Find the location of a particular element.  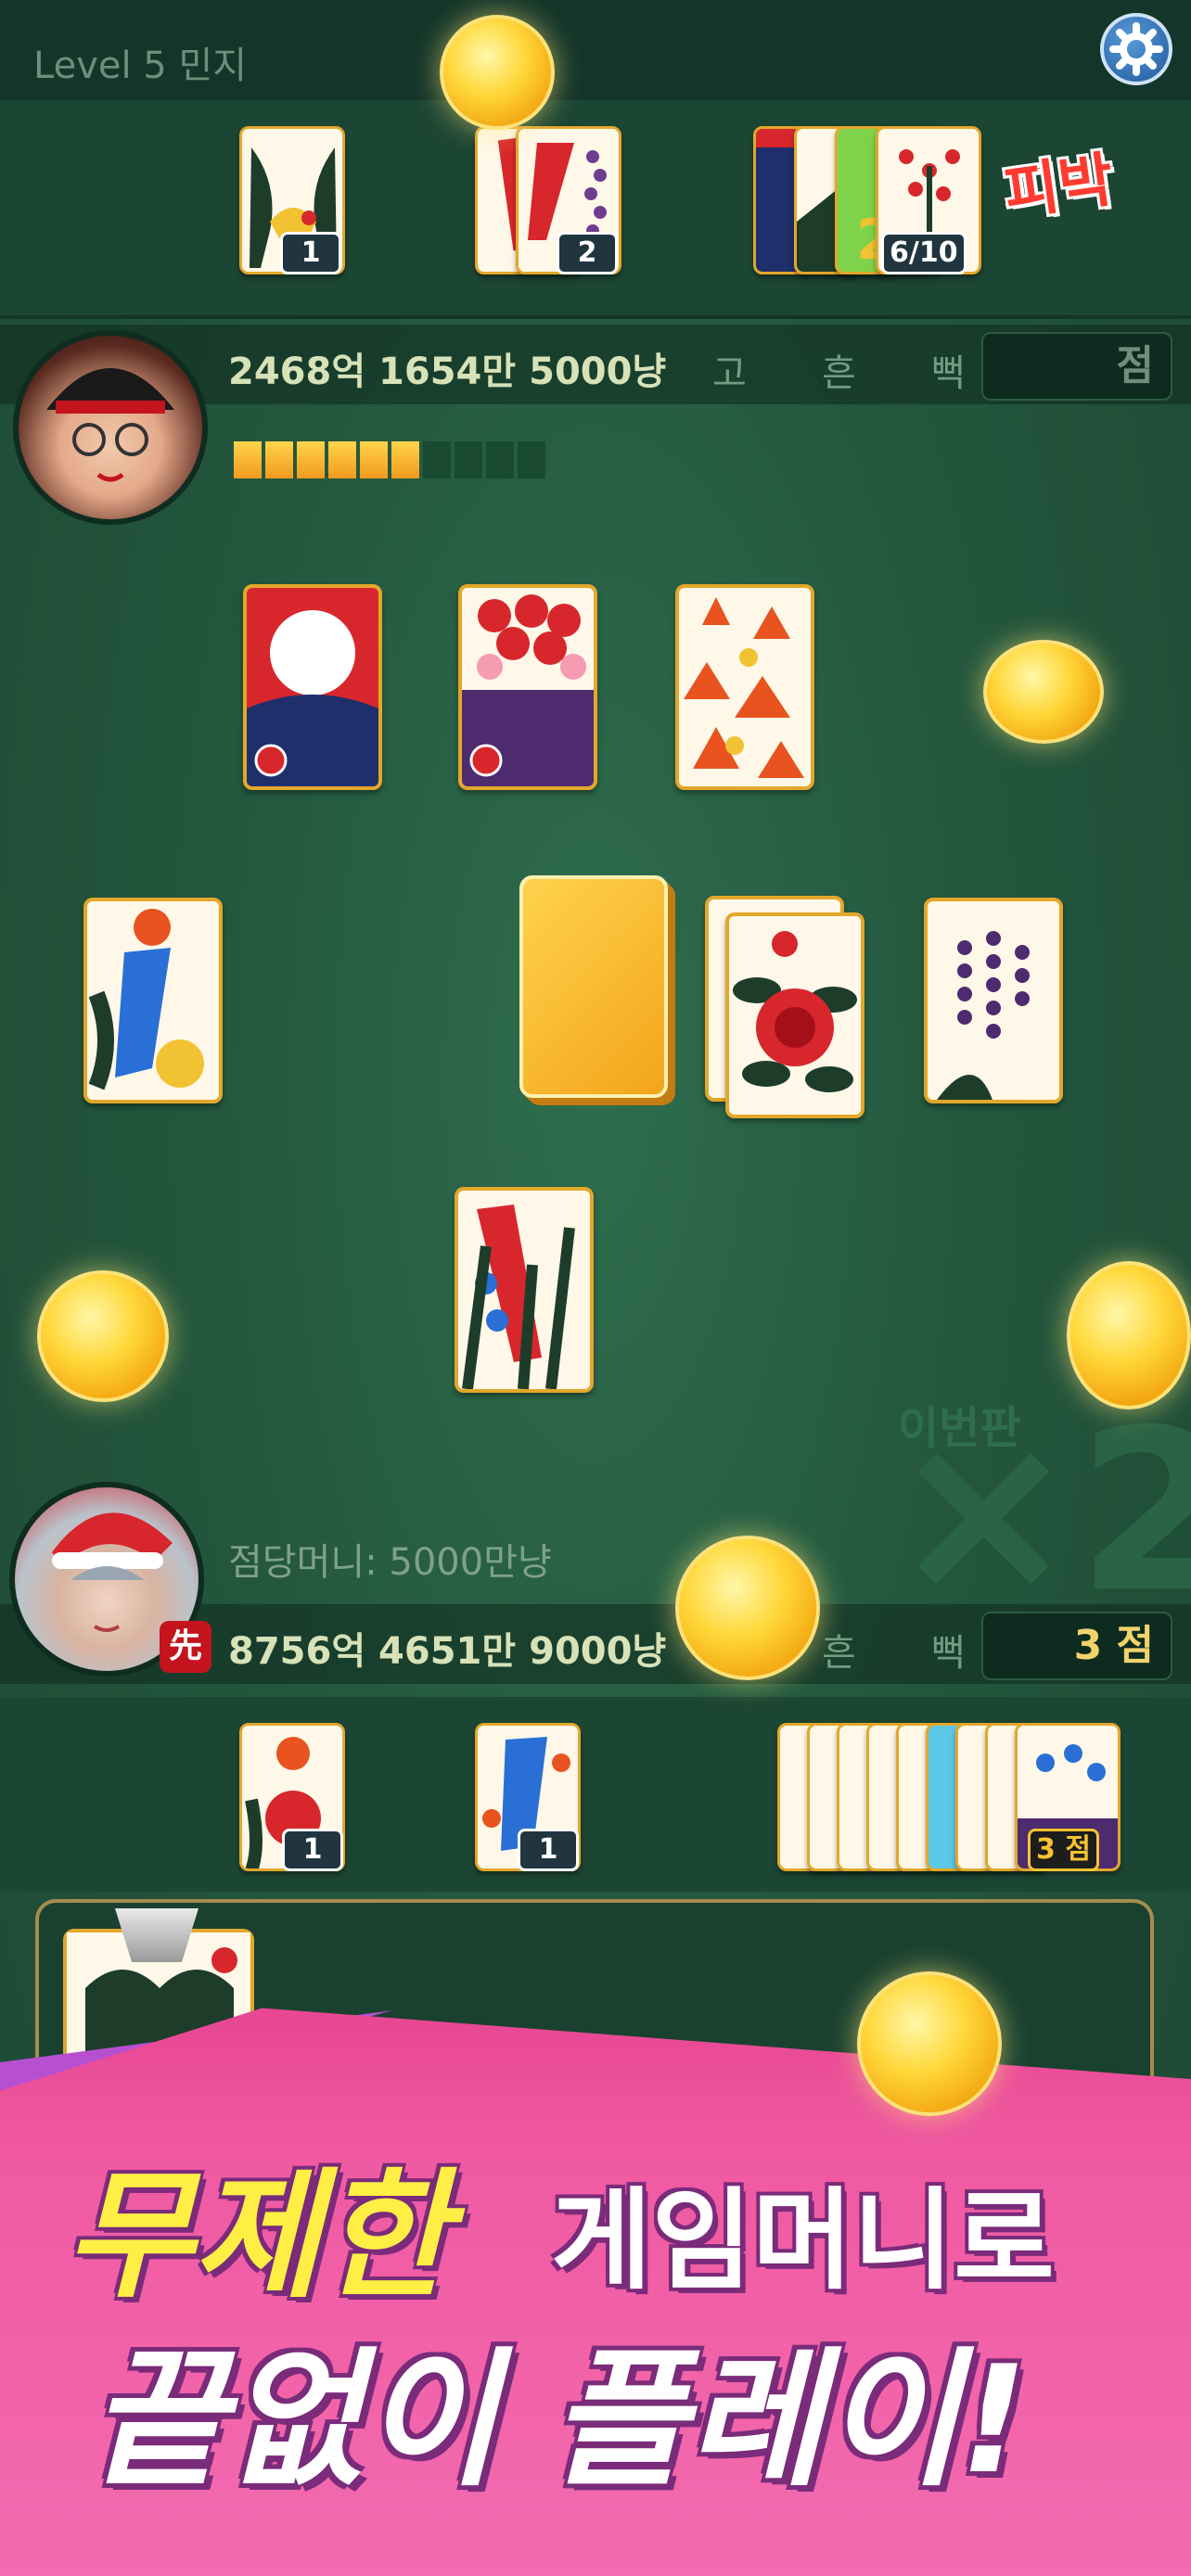

promo-subheadline: 끝없이 플레이! is located at coordinates (558, 2419).